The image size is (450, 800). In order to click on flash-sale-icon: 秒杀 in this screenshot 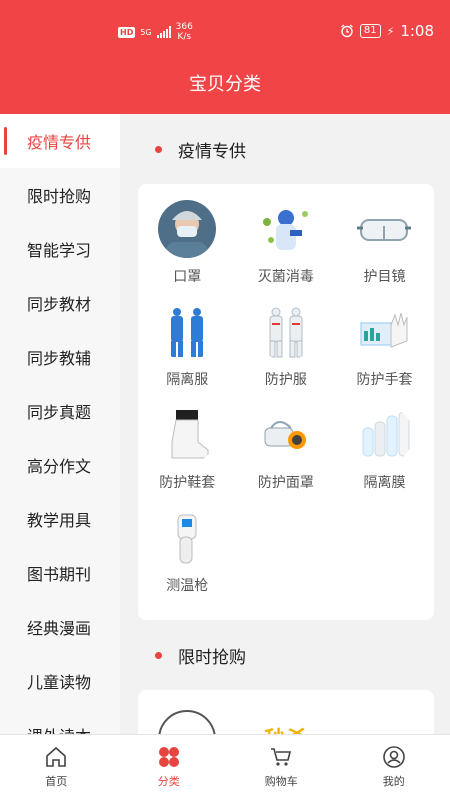, I will do `click(285, 722)`.